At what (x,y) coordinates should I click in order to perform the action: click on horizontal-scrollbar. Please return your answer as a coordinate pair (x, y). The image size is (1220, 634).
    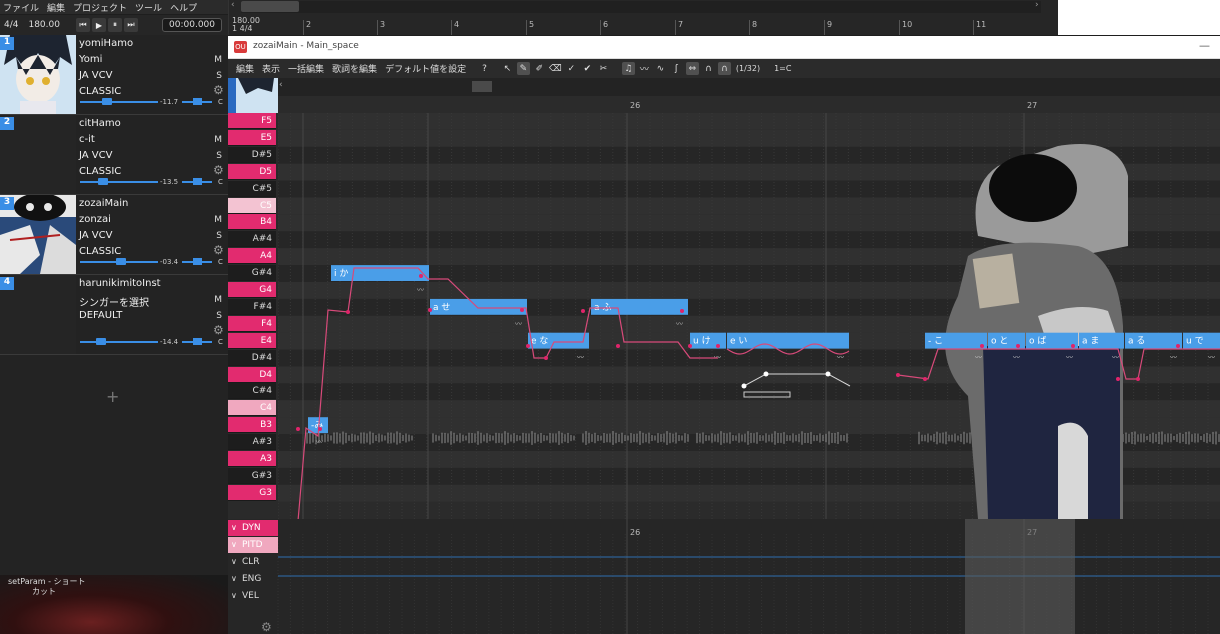
    Looking at the image, I should click on (641, 7).